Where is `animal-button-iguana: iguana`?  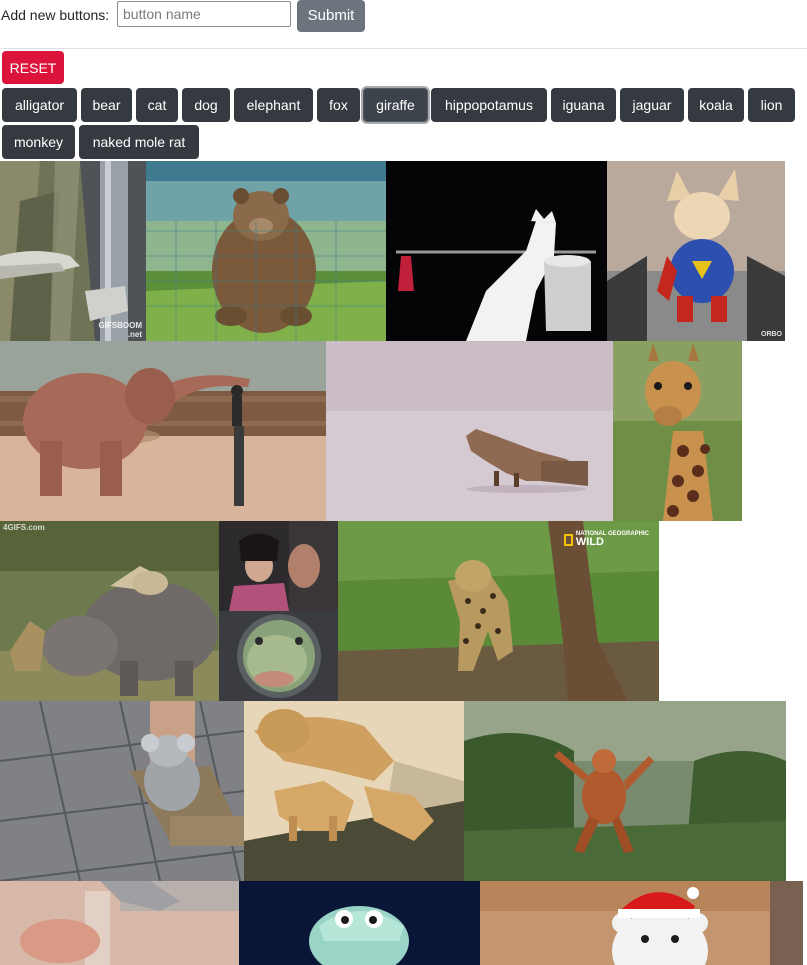 animal-button-iguana: iguana is located at coordinates (583, 105).